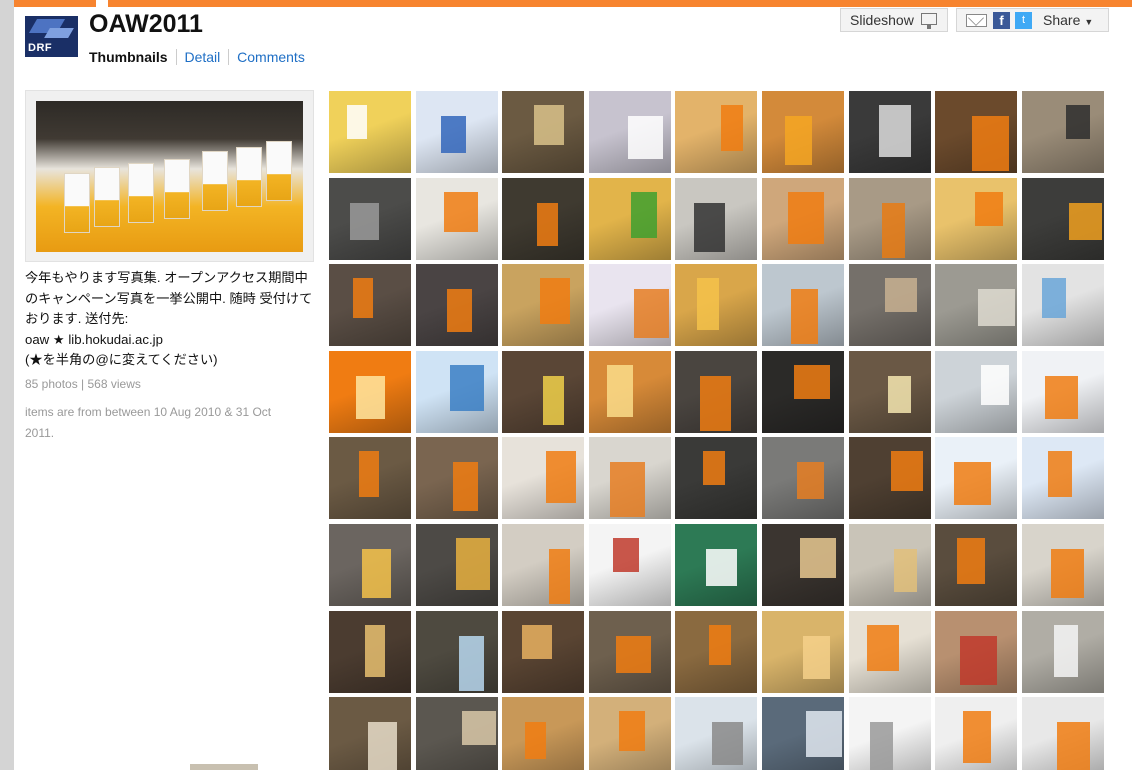 This screenshot has width=1132, height=770. Describe the element at coordinates (83, 384) in the screenshot. I see `set-stats: 85 photos | 568 views` at that location.